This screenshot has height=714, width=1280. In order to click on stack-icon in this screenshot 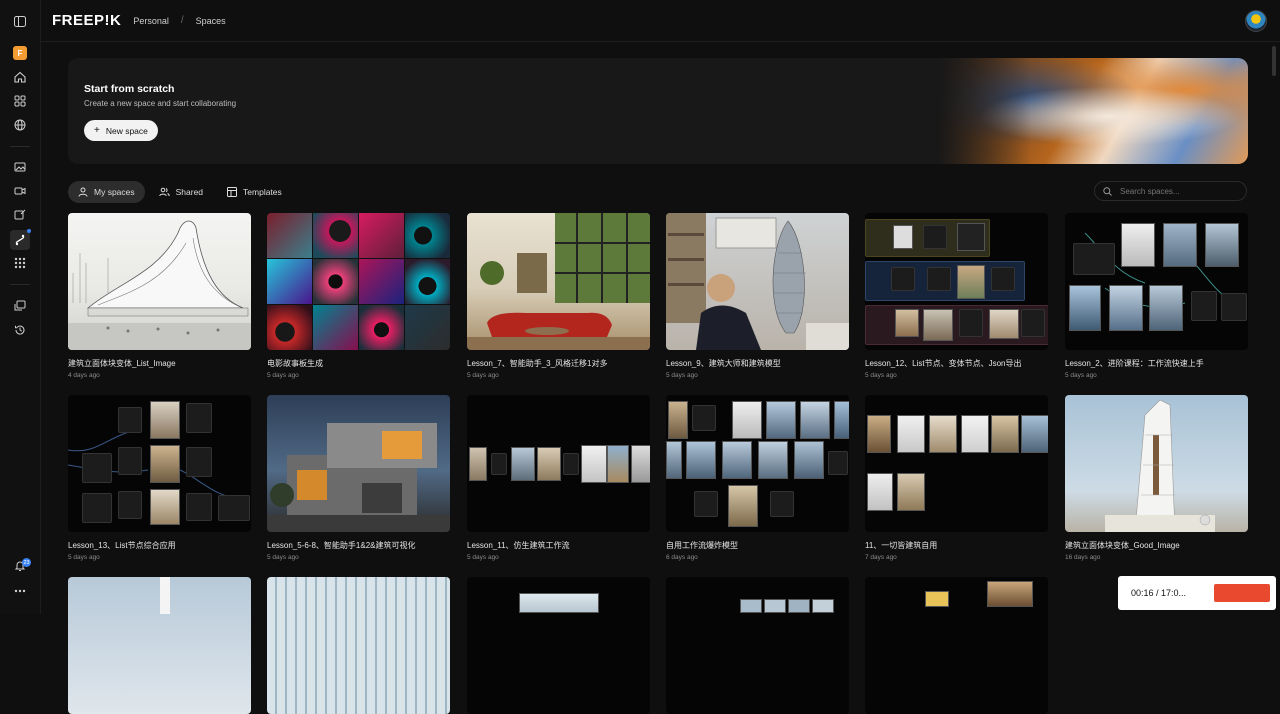, I will do `click(20, 306)`.